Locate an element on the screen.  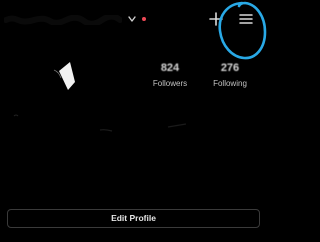
followers-stat: 824 Followers is located at coordinates (170, 75).